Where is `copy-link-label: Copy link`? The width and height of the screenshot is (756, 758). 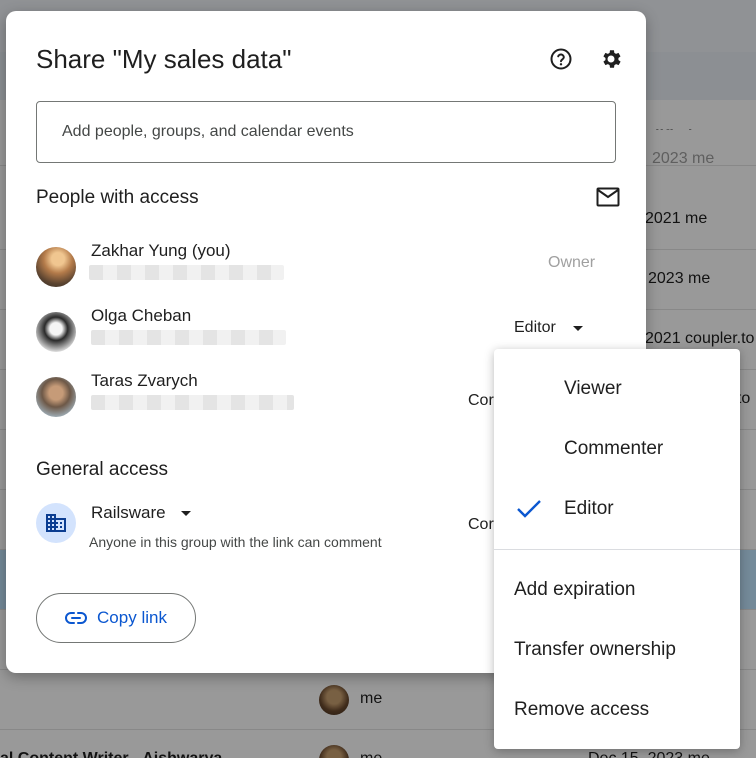
copy-link-label: Copy link is located at coordinates (132, 617).